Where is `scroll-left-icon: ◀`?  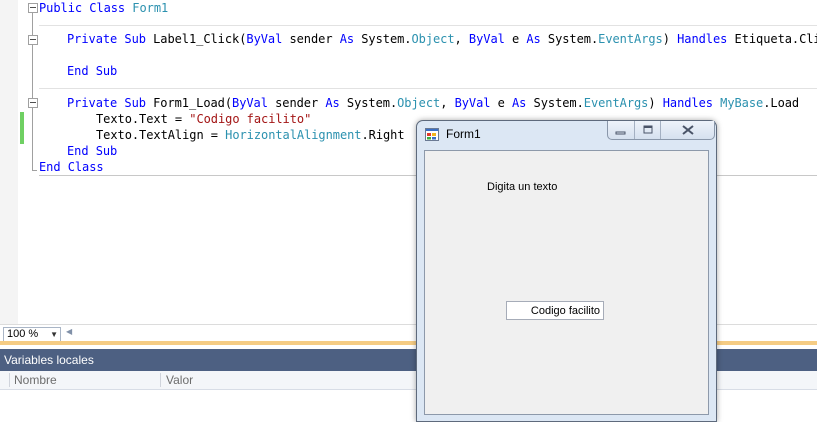
scroll-left-icon: ◀ is located at coordinates (69, 331).